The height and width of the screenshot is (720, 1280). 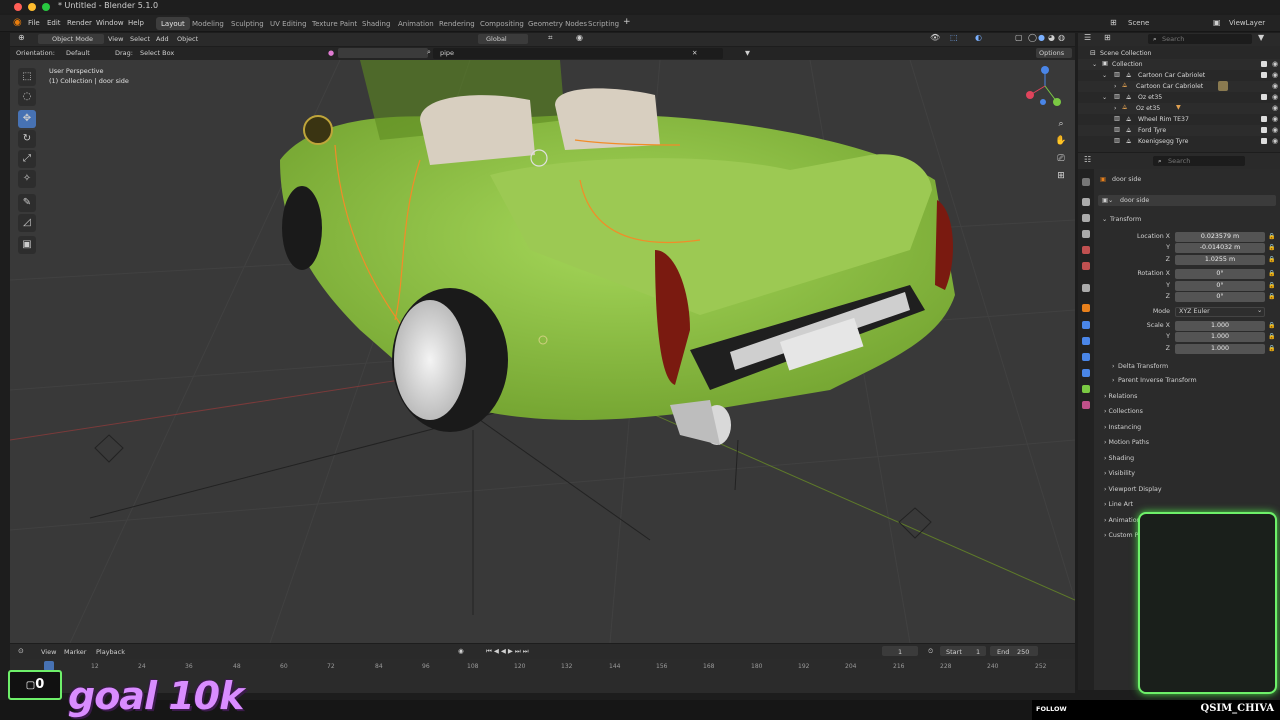 I want to click on tab-texture-paint: Texture Paint, so click(x=334, y=23).